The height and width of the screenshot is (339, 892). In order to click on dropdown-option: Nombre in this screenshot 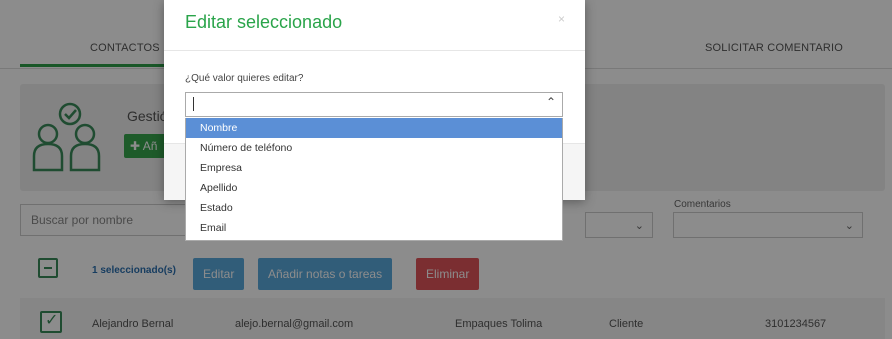, I will do `click(374, 128)`.